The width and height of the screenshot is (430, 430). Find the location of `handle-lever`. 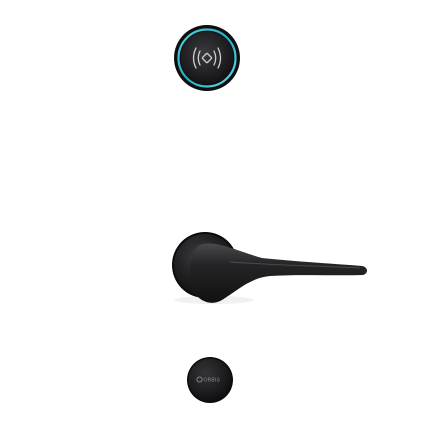

handle-lever is located at coordinates (278, 273).